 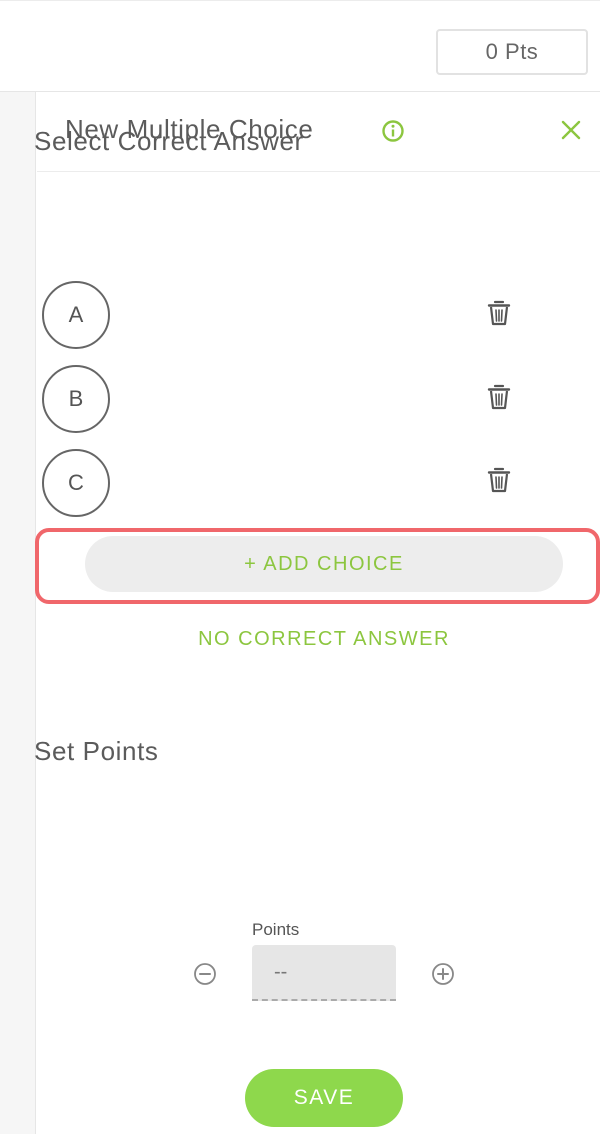 What do you see at coordinates (324, 564) in the screenshot?
I see `add-choice-button: + ADD CHOICE` at bounding box center [324, 564].